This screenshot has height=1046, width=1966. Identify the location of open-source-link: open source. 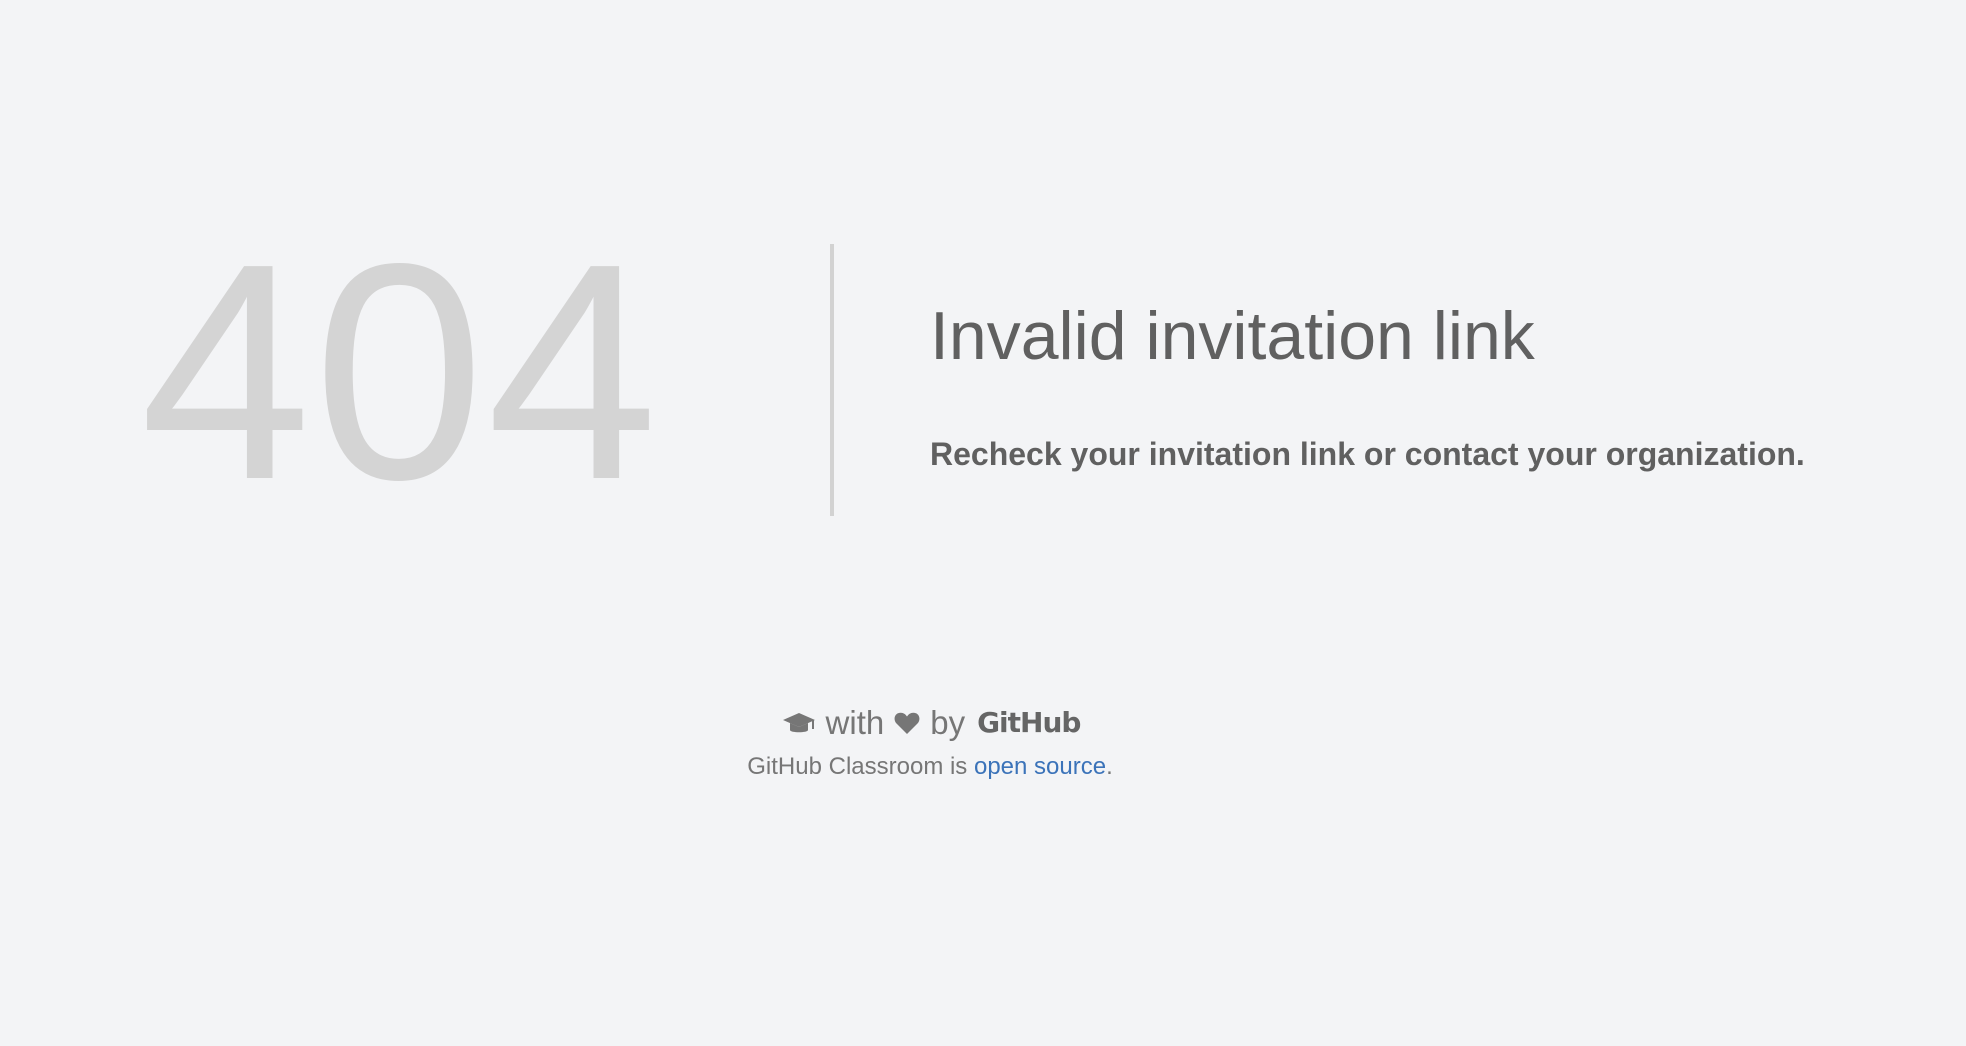
(1040, 766).